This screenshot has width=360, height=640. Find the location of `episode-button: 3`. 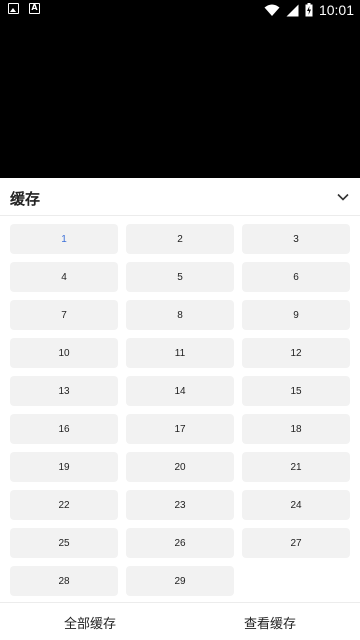

episode-button: 3 is located at coordinates (296, 239).